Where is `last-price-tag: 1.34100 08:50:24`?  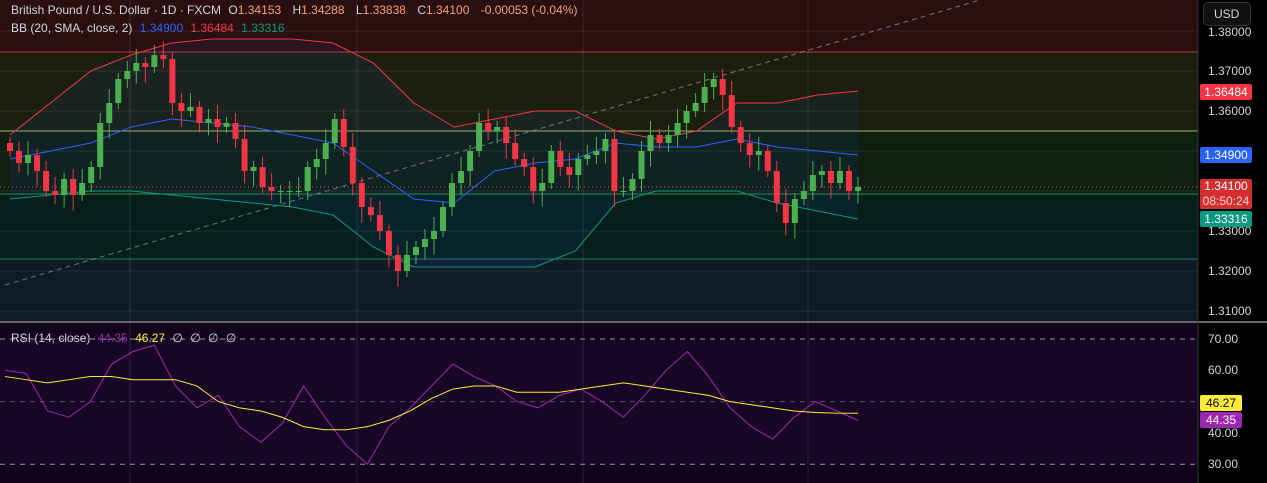
last-price-tag: 1.34100 08:50:24 is located at coordinates (1226, 194).